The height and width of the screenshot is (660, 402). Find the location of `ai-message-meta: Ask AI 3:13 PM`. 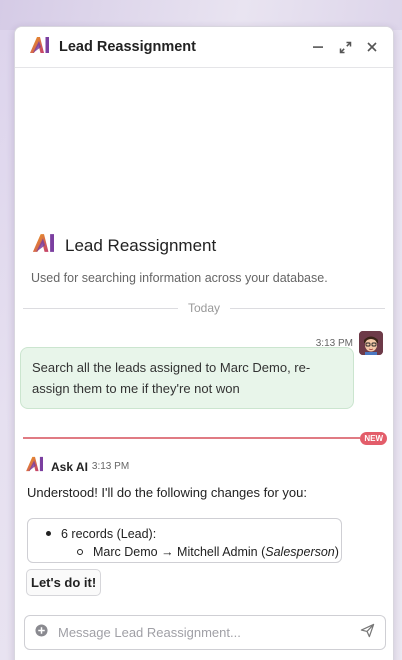

ai-message-meta: Ask AI 3:13 PM is located at coordinates (77, 466).